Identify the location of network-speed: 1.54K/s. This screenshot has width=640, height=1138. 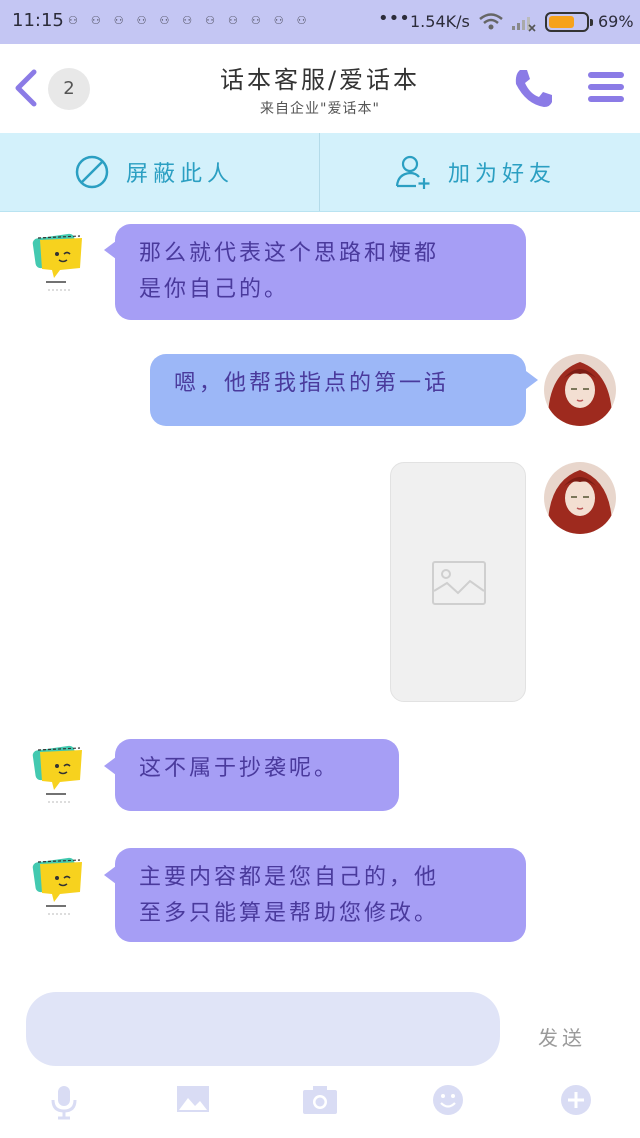
(440, 21).